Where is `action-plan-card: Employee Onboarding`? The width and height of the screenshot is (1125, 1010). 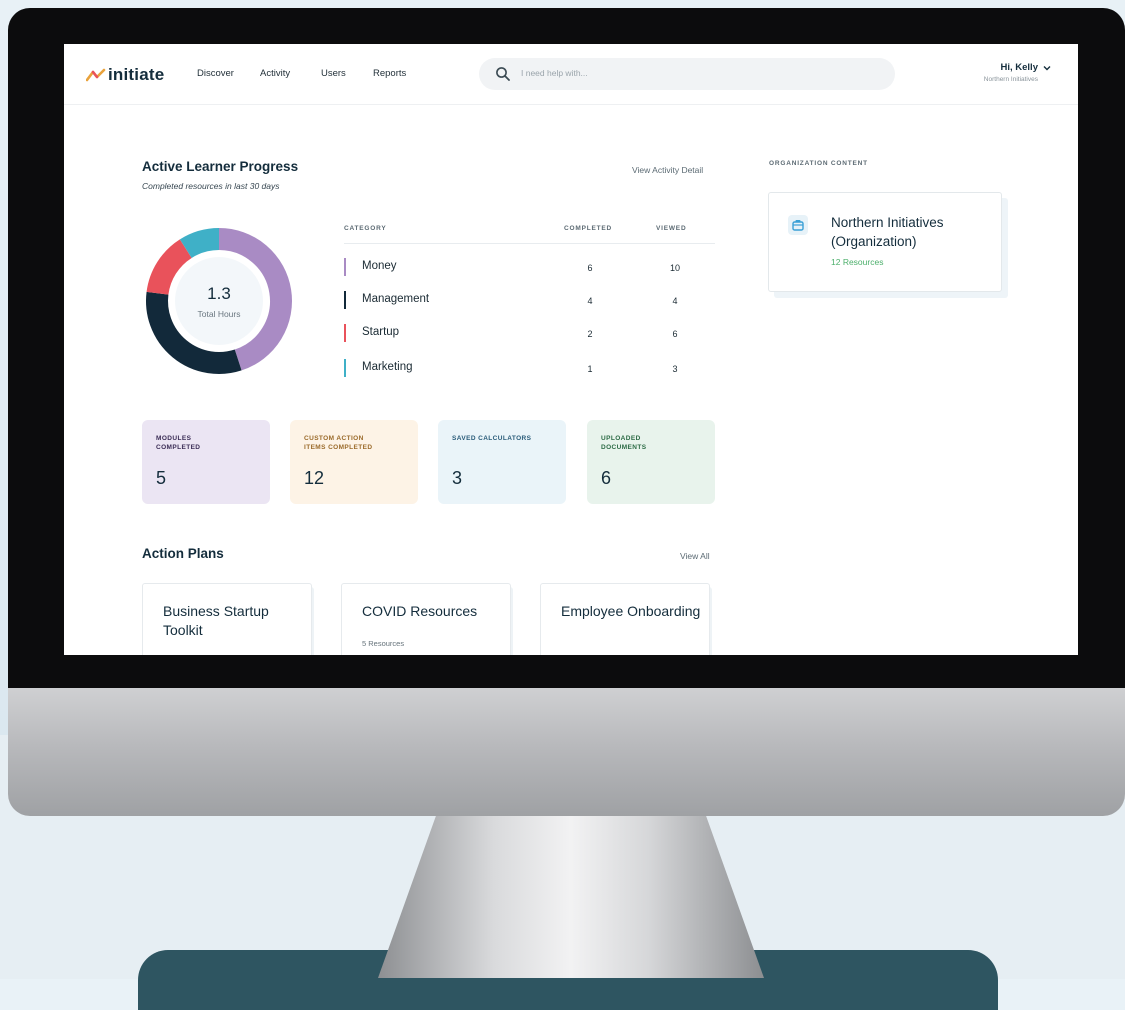 action-plan-card: Employee Onboarding is located at coordinates (625, 619).